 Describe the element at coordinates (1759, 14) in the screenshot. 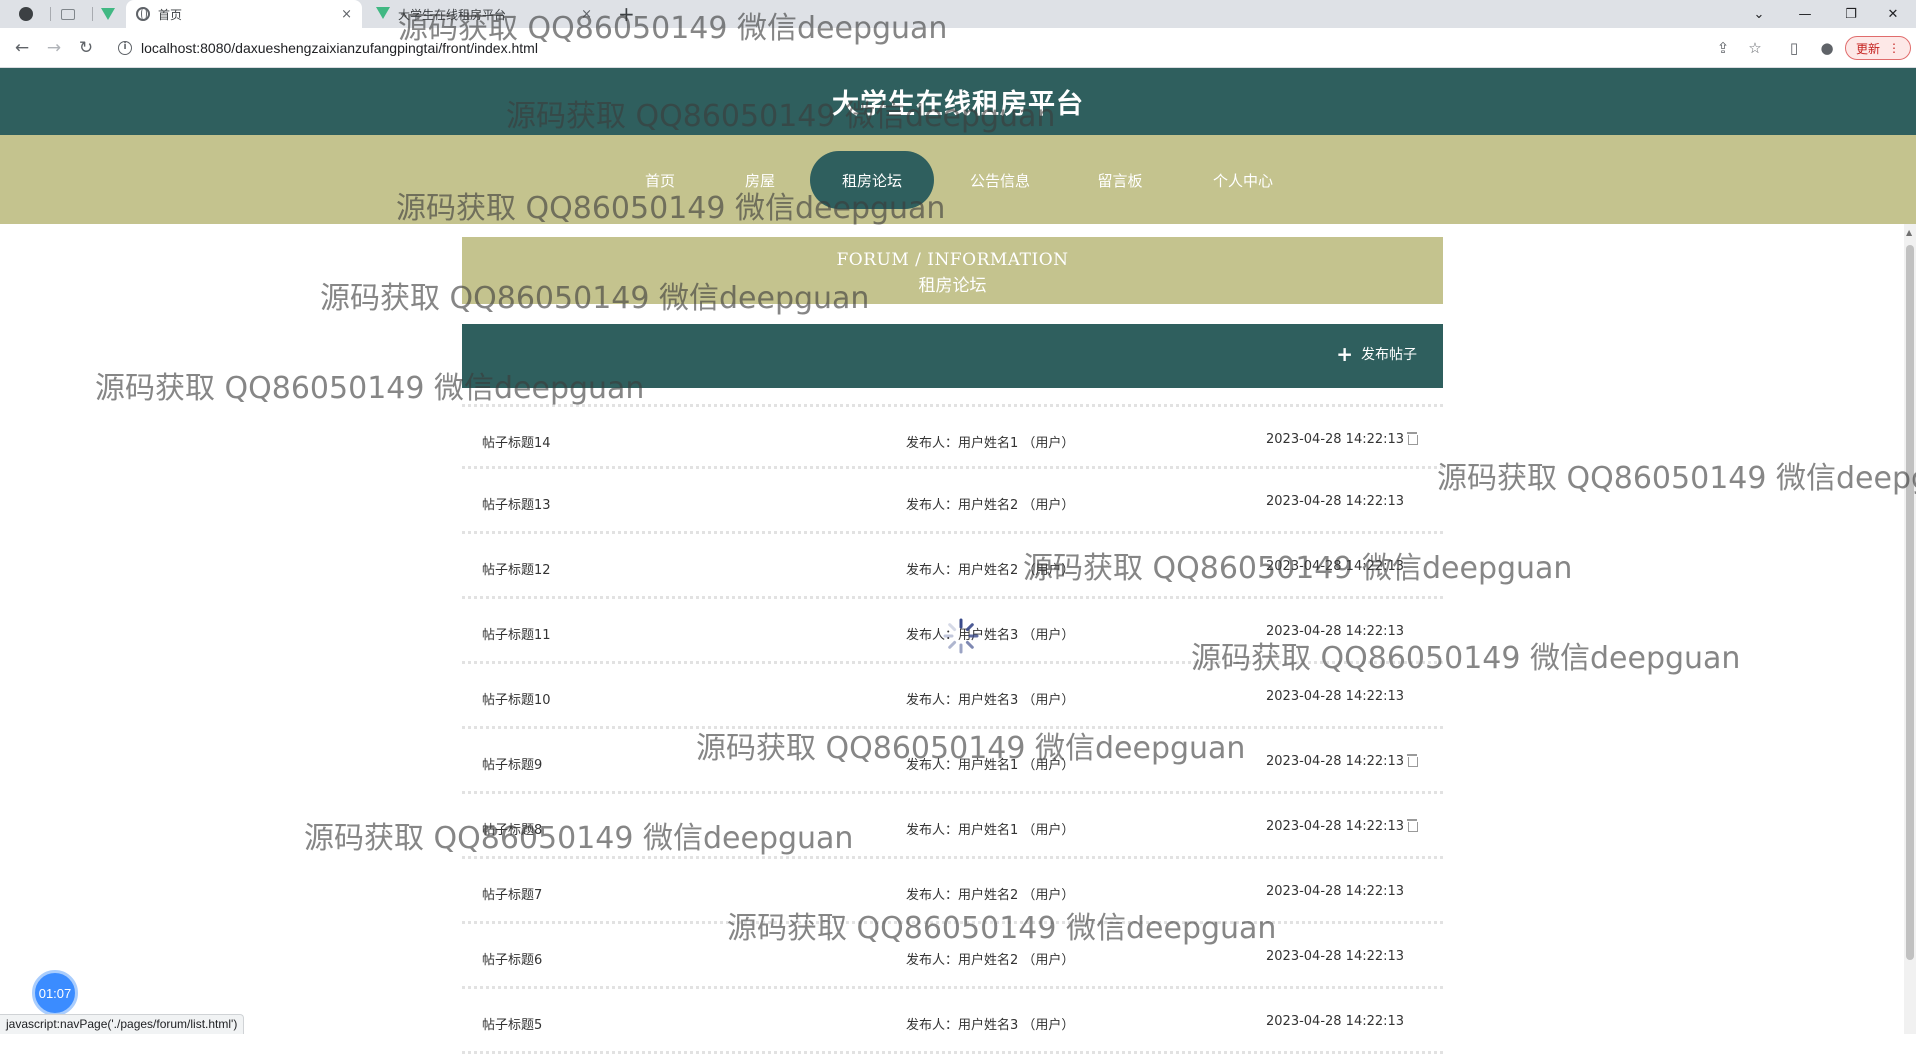

I see `tab-search-icon: ⌄` at that location.